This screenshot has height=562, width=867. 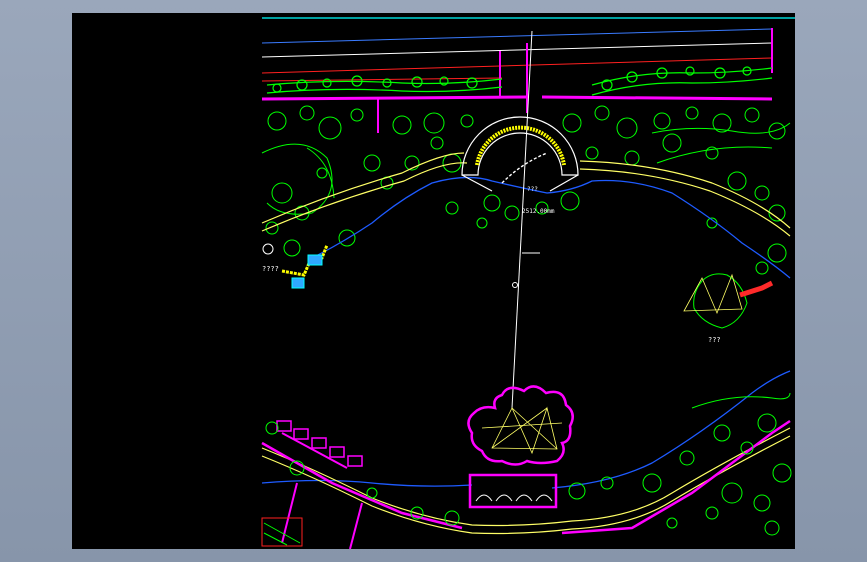 What do you see at coordinates (676, 477) in the screenshot?
I see `south-boundary-east` at bounding box center [676, 477].